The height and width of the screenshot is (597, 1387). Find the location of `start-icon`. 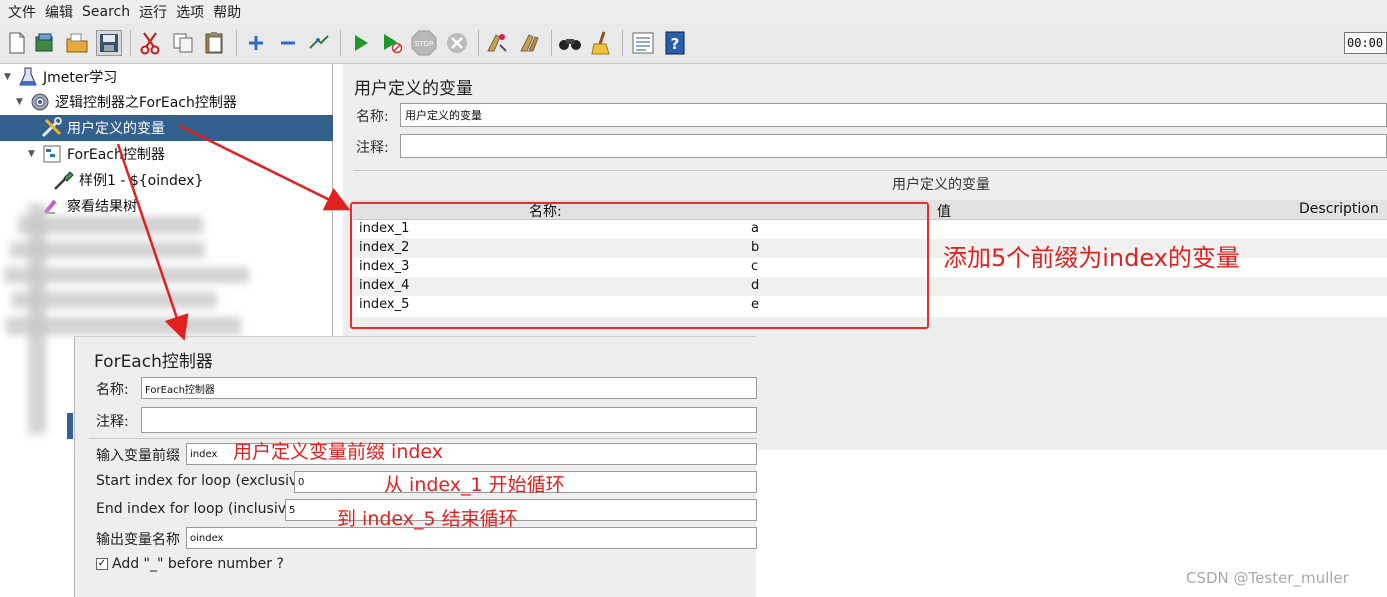

start-icon is located at coordinates (361, 43).